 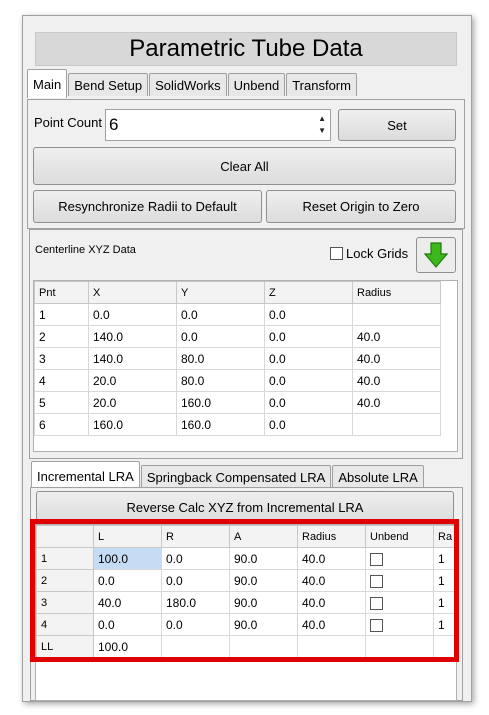 What do you see at coordinates (61, 336) in the screenshot?
I see `table-cell: 2` at bounding box center [61, 336].